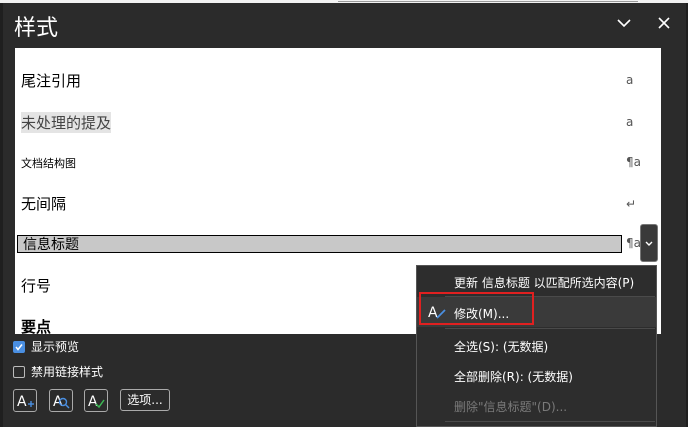 The width and height of the screenshot is (688, 427). I want to click on highlight-annotation-box, so click(476, 308).